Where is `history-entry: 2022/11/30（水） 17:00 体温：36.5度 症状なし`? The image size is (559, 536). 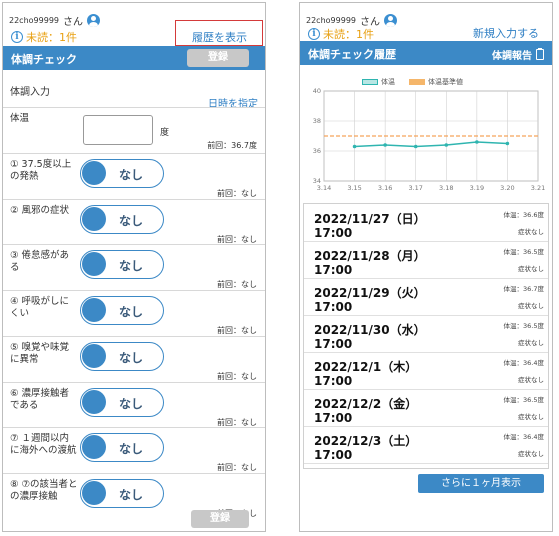
history-entry: 2022/11/30（水） 17:00 体温：36.5度 症状なし is located at coordinates (426, 335).